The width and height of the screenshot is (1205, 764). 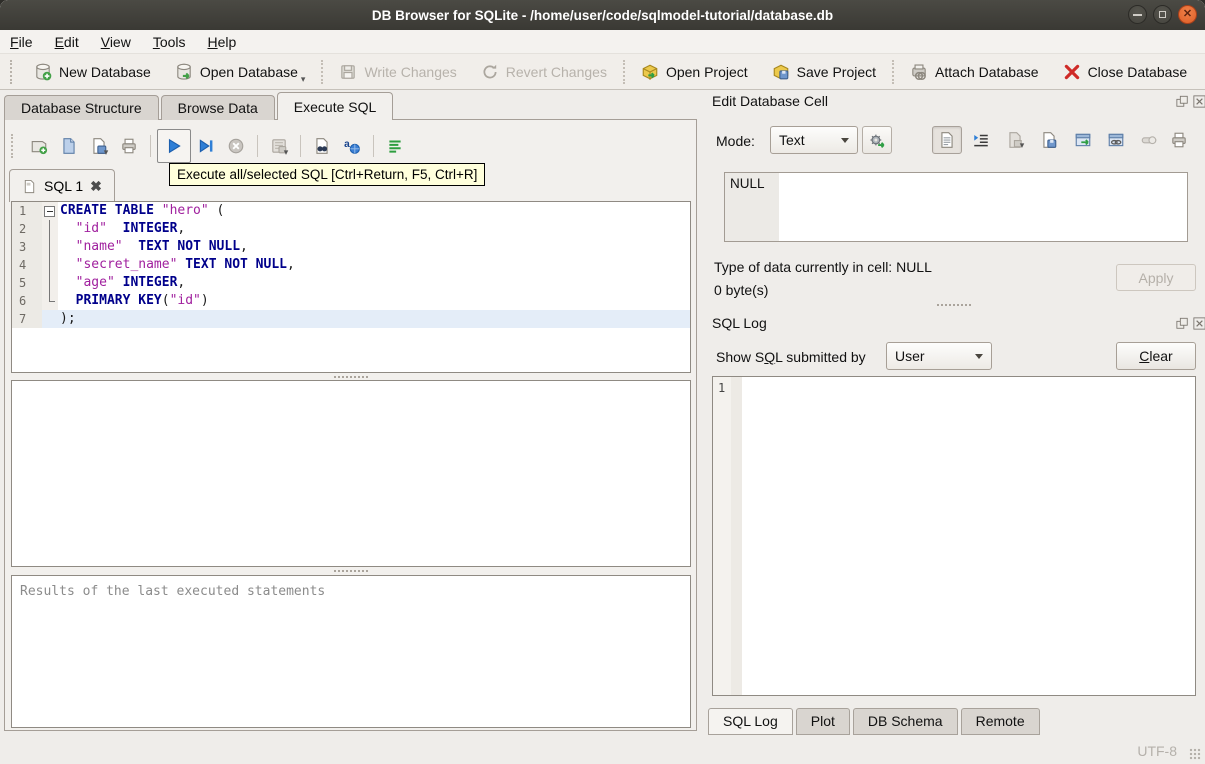 What do you see at coordinates (1156, 277) in the screenshot?
I see `apply-button: Apply` at bounding box center [1156, 277].